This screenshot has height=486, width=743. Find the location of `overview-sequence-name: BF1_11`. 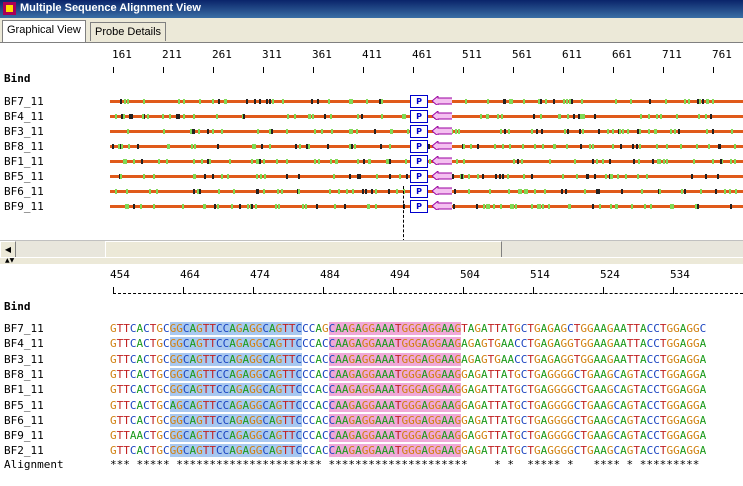

overview-sequence-name: BF1_11 is located at coordinates (24, 161).